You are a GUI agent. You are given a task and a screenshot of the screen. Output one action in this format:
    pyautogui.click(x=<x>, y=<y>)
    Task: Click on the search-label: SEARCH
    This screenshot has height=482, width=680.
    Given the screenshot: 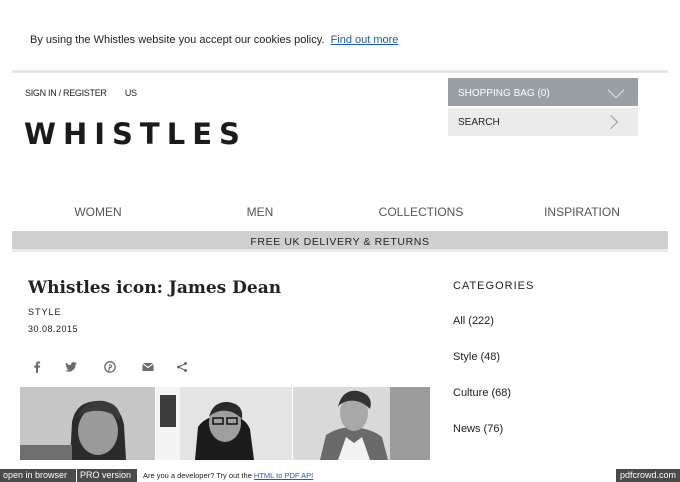 What is the action you would take?
    pyautogui.click(x=479, y=122)
    